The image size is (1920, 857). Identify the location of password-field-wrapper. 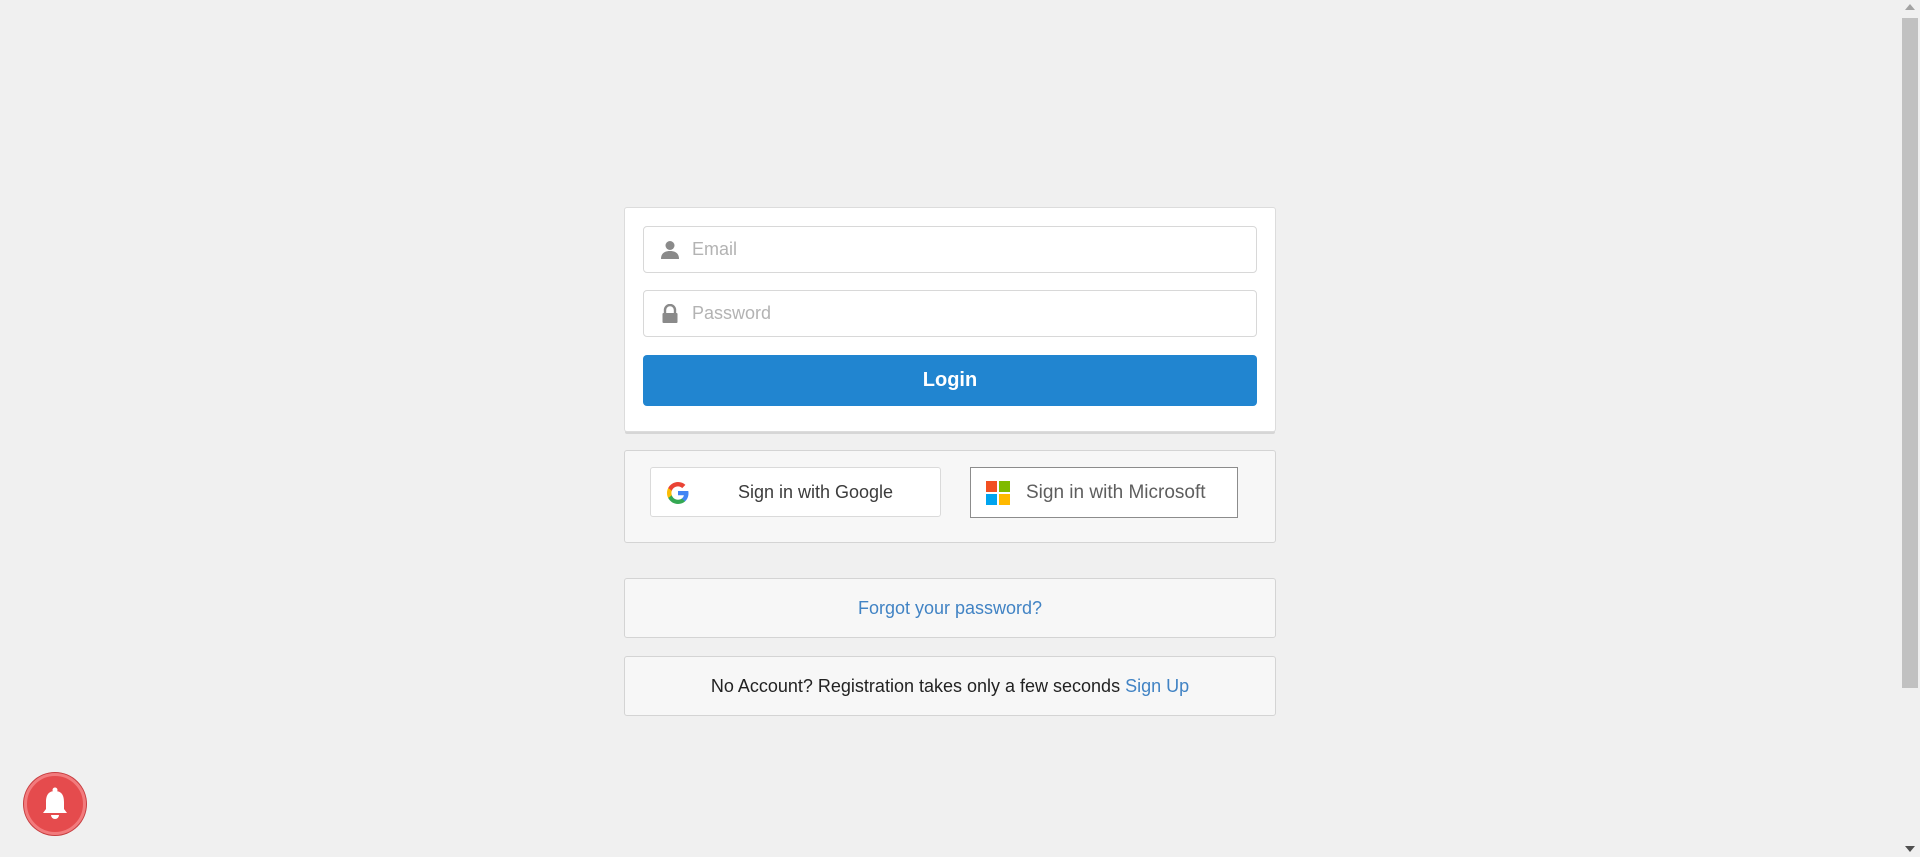
(950, 313).